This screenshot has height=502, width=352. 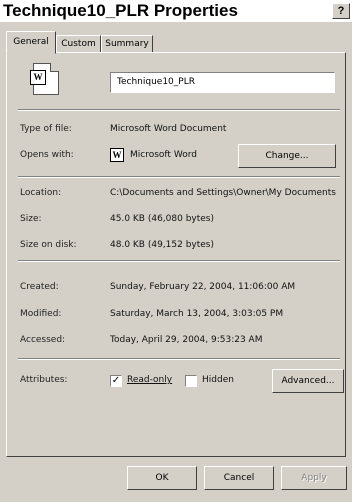 I want to click on window-title: Technique10_PLR Properties, so click(x=120, y=10).